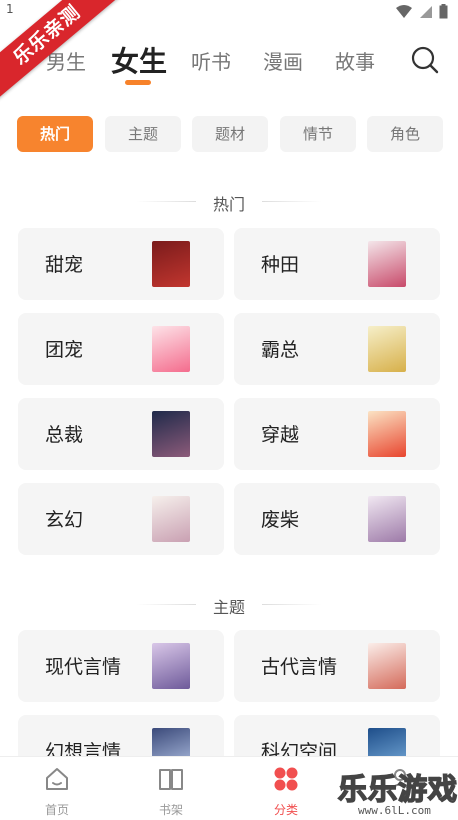 This screenshot has width=458, height=820. Describe the element at coordinates (57, 779) in the screenshot. I see `home-icon` at that location.